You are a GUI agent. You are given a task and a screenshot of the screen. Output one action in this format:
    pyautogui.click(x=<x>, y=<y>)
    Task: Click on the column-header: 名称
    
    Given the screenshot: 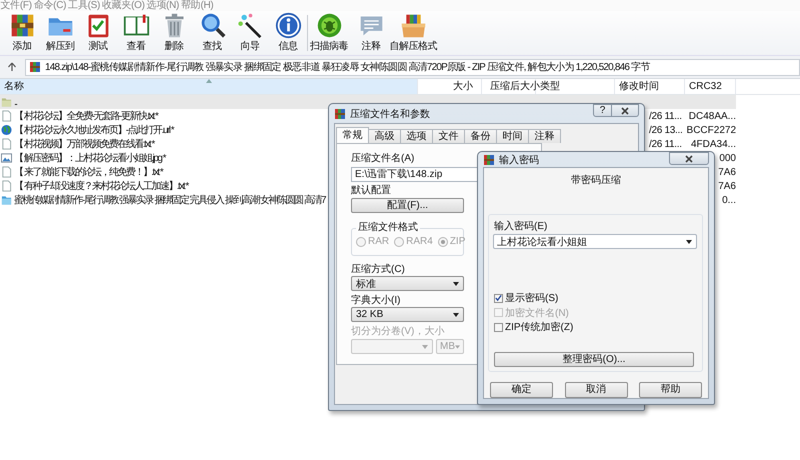 What is the action you would take?
    pyautogui.click(x=209, y=86)
    